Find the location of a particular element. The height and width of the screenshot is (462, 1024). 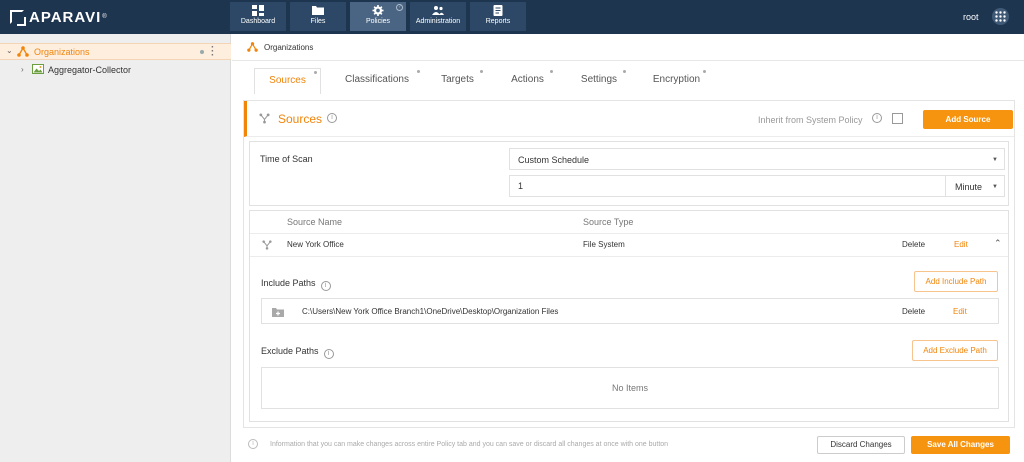

add-exclude-path-button: Add Exclude Path is located at coordinates (955, 350).